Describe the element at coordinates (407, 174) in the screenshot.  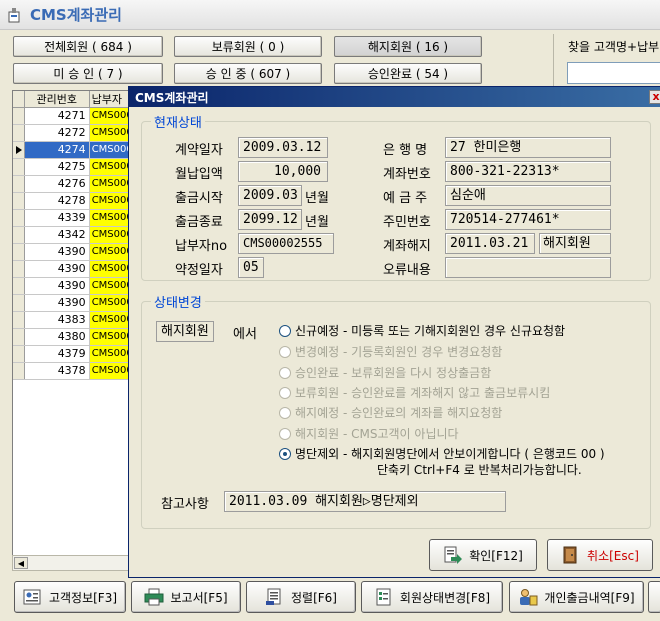
I see `account-number-label: 계좌번호` at that location.